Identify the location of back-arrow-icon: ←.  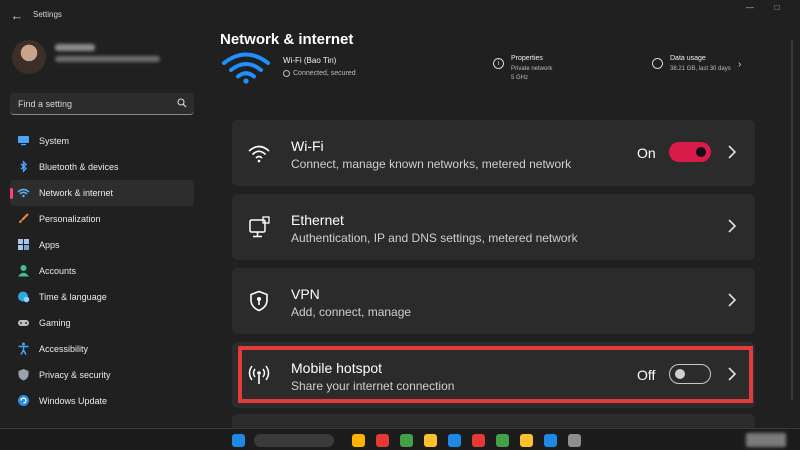
(17, 16).